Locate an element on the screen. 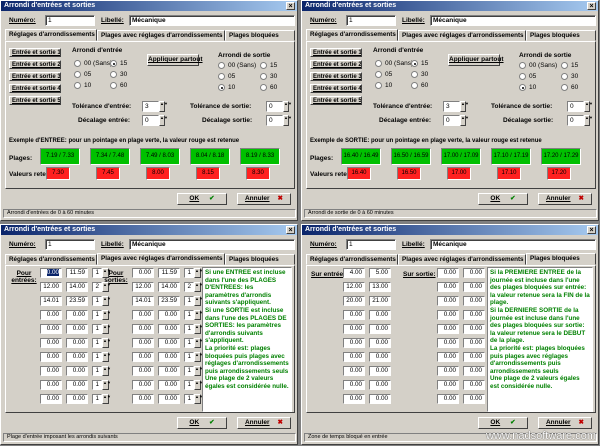 This screenshot has width=600, height=446. block-start-cell: 4.00 is located at coordinates (354, 273).